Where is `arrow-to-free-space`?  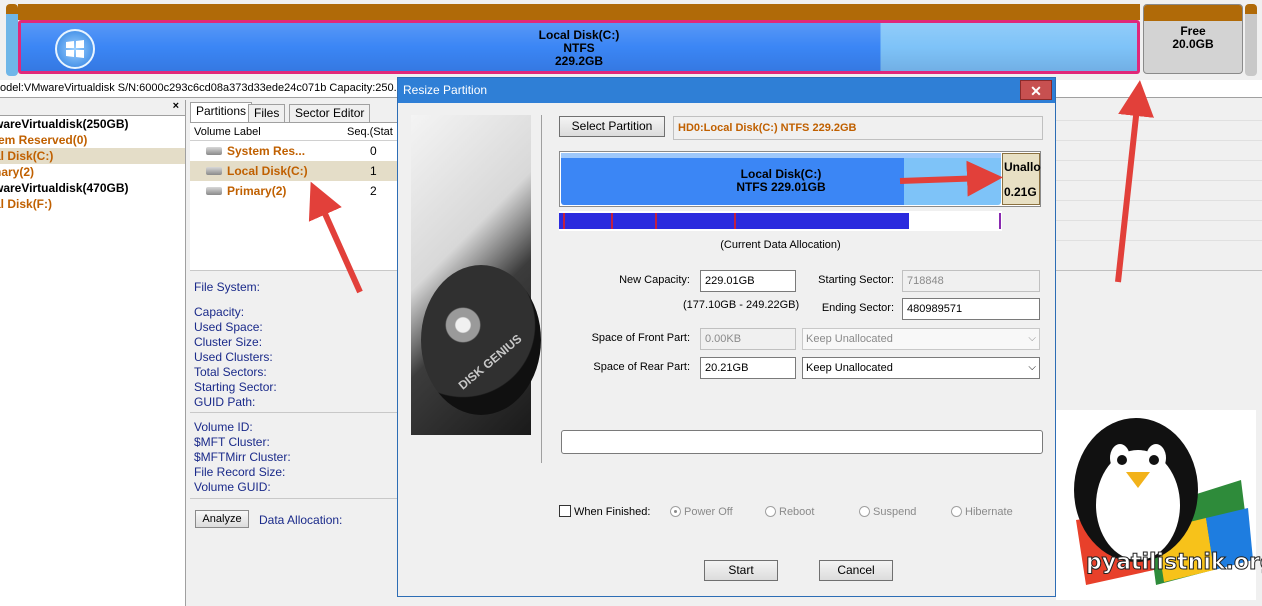
arrow-to-free-space is located at coordinates (1134, 181).